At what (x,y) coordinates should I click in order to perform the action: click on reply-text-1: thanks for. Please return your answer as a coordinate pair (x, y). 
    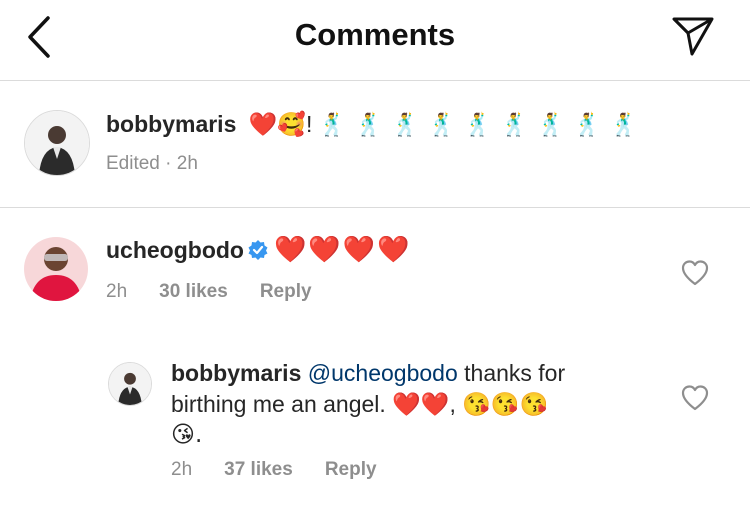
    Looking at the image, I should click on (515, 373).